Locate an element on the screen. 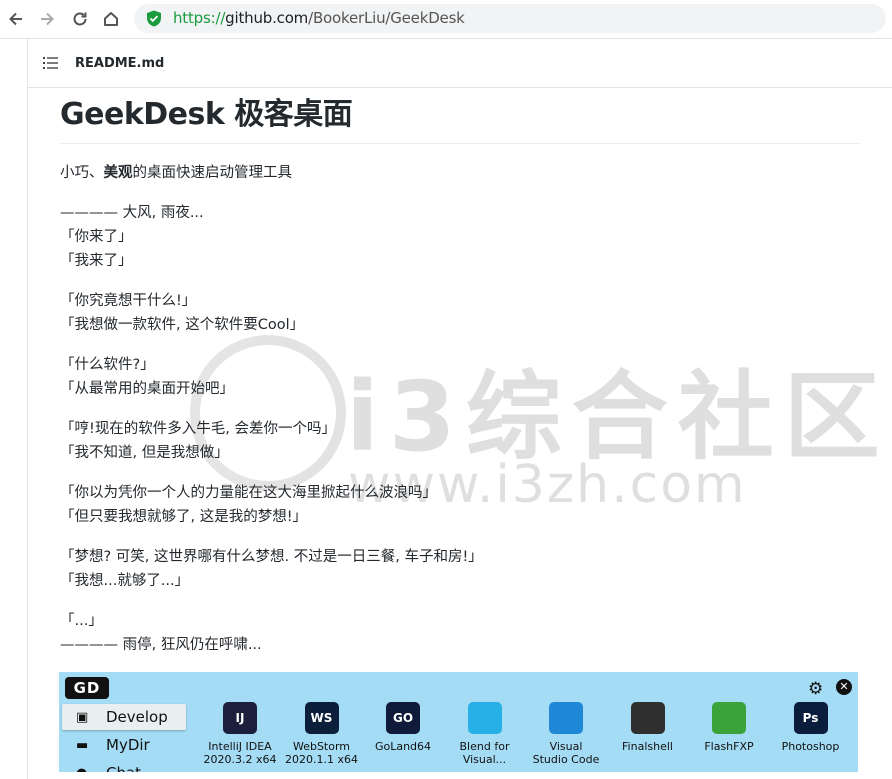 This screenshot has height=779, width=892. app-tile-label: Finalshell is located at coordinates (648, 746).